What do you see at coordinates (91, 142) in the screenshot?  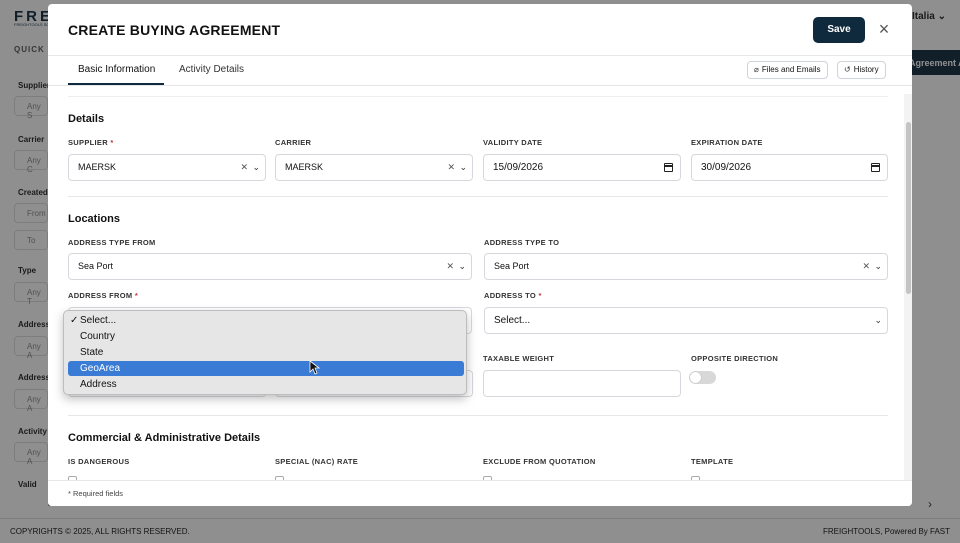 I see `supplier-label: SUPPLIER *` at bounding box center [91, 142].